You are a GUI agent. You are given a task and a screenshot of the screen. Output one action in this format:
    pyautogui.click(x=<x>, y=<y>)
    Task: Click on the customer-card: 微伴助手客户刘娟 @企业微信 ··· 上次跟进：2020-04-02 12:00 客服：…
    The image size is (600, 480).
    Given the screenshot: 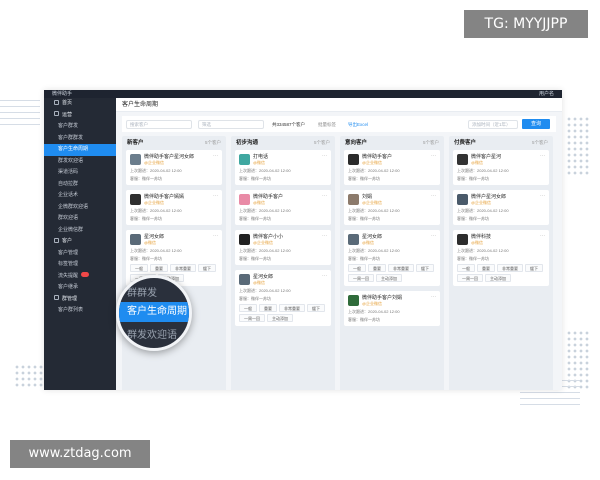 What is the action you would take?
    pyautogui.click(x=392, y=308)
    